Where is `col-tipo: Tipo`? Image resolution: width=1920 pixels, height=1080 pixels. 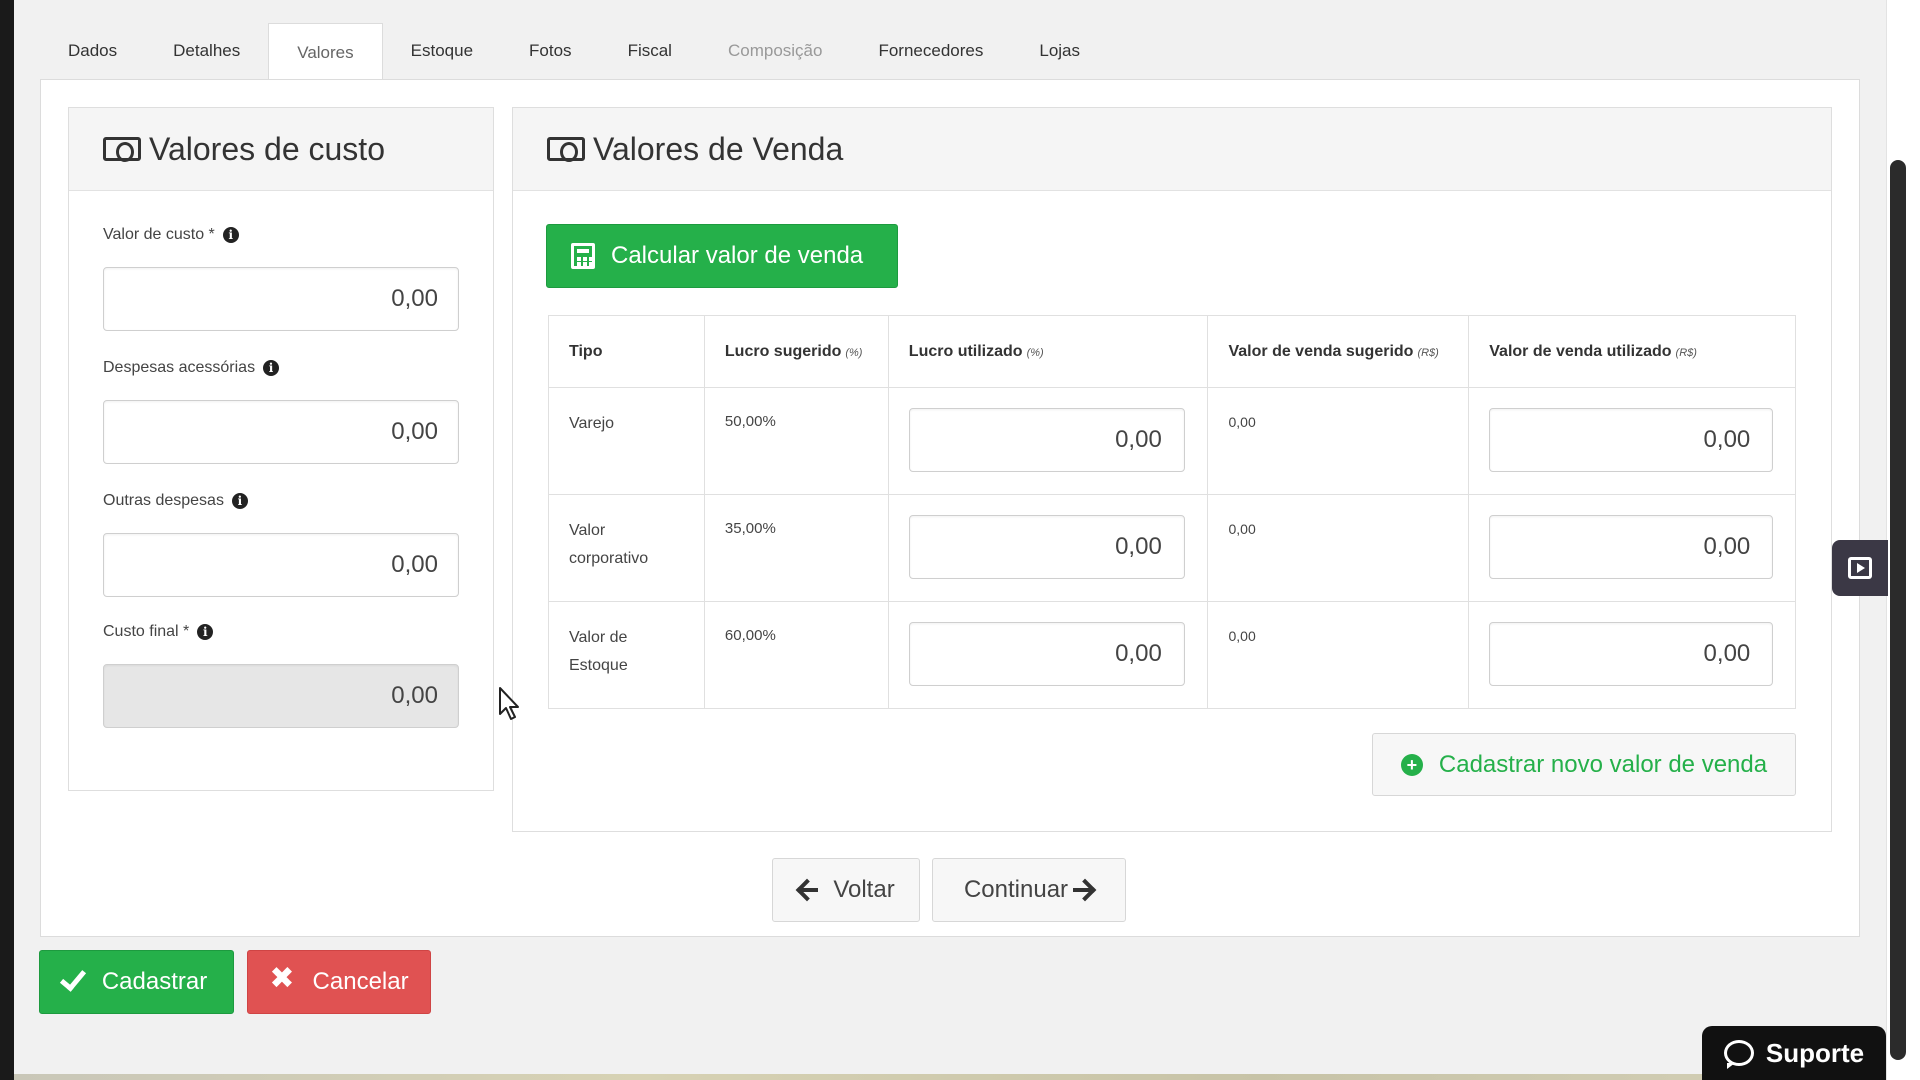 col-tipo: Tipo is located at coordinates (626, 351).